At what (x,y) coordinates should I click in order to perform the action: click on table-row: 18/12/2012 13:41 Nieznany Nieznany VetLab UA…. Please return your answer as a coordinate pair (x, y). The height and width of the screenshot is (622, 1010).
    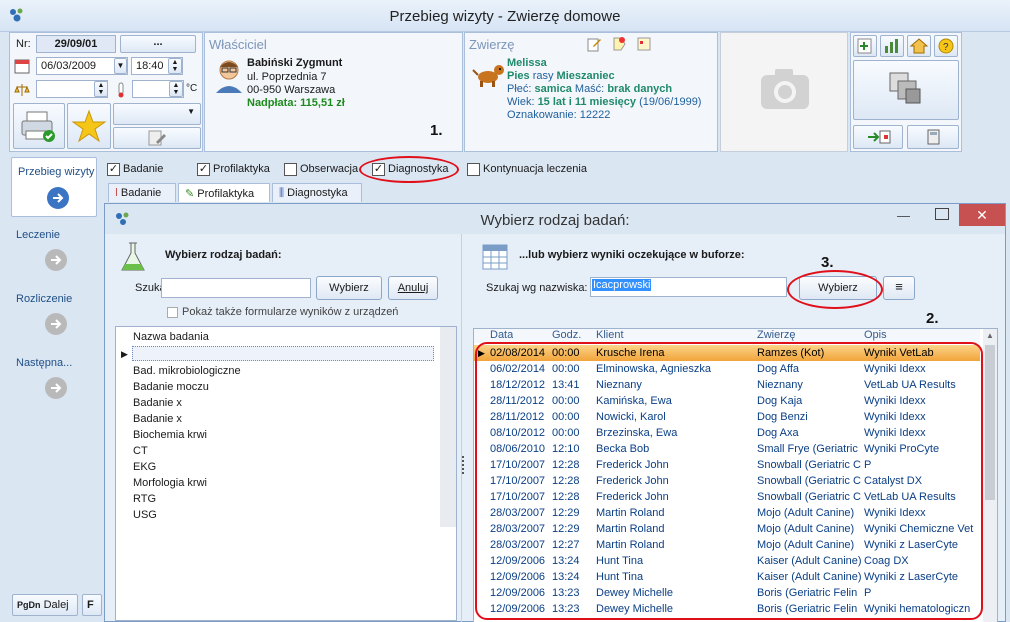
    Looking at the image, I should click on (727, 385).